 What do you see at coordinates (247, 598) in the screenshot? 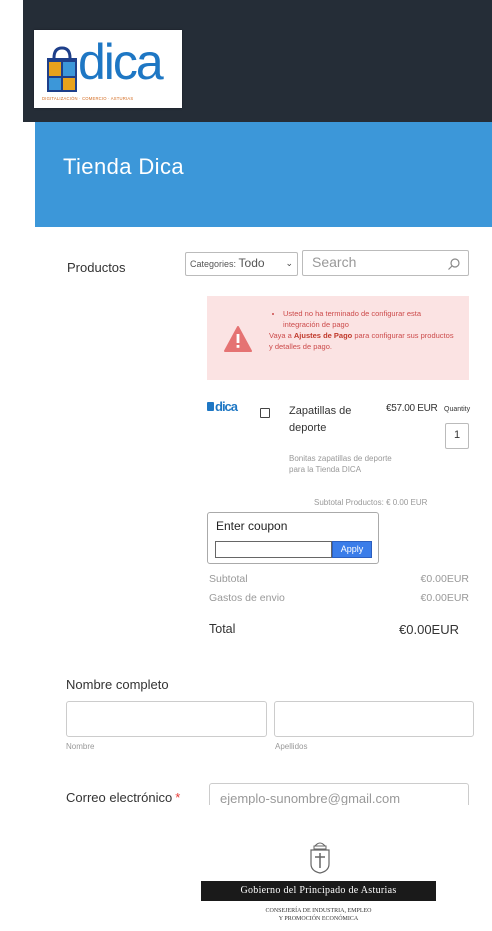
I see `shipping-label: Gastos de envio` at bounding box center [247, 598].